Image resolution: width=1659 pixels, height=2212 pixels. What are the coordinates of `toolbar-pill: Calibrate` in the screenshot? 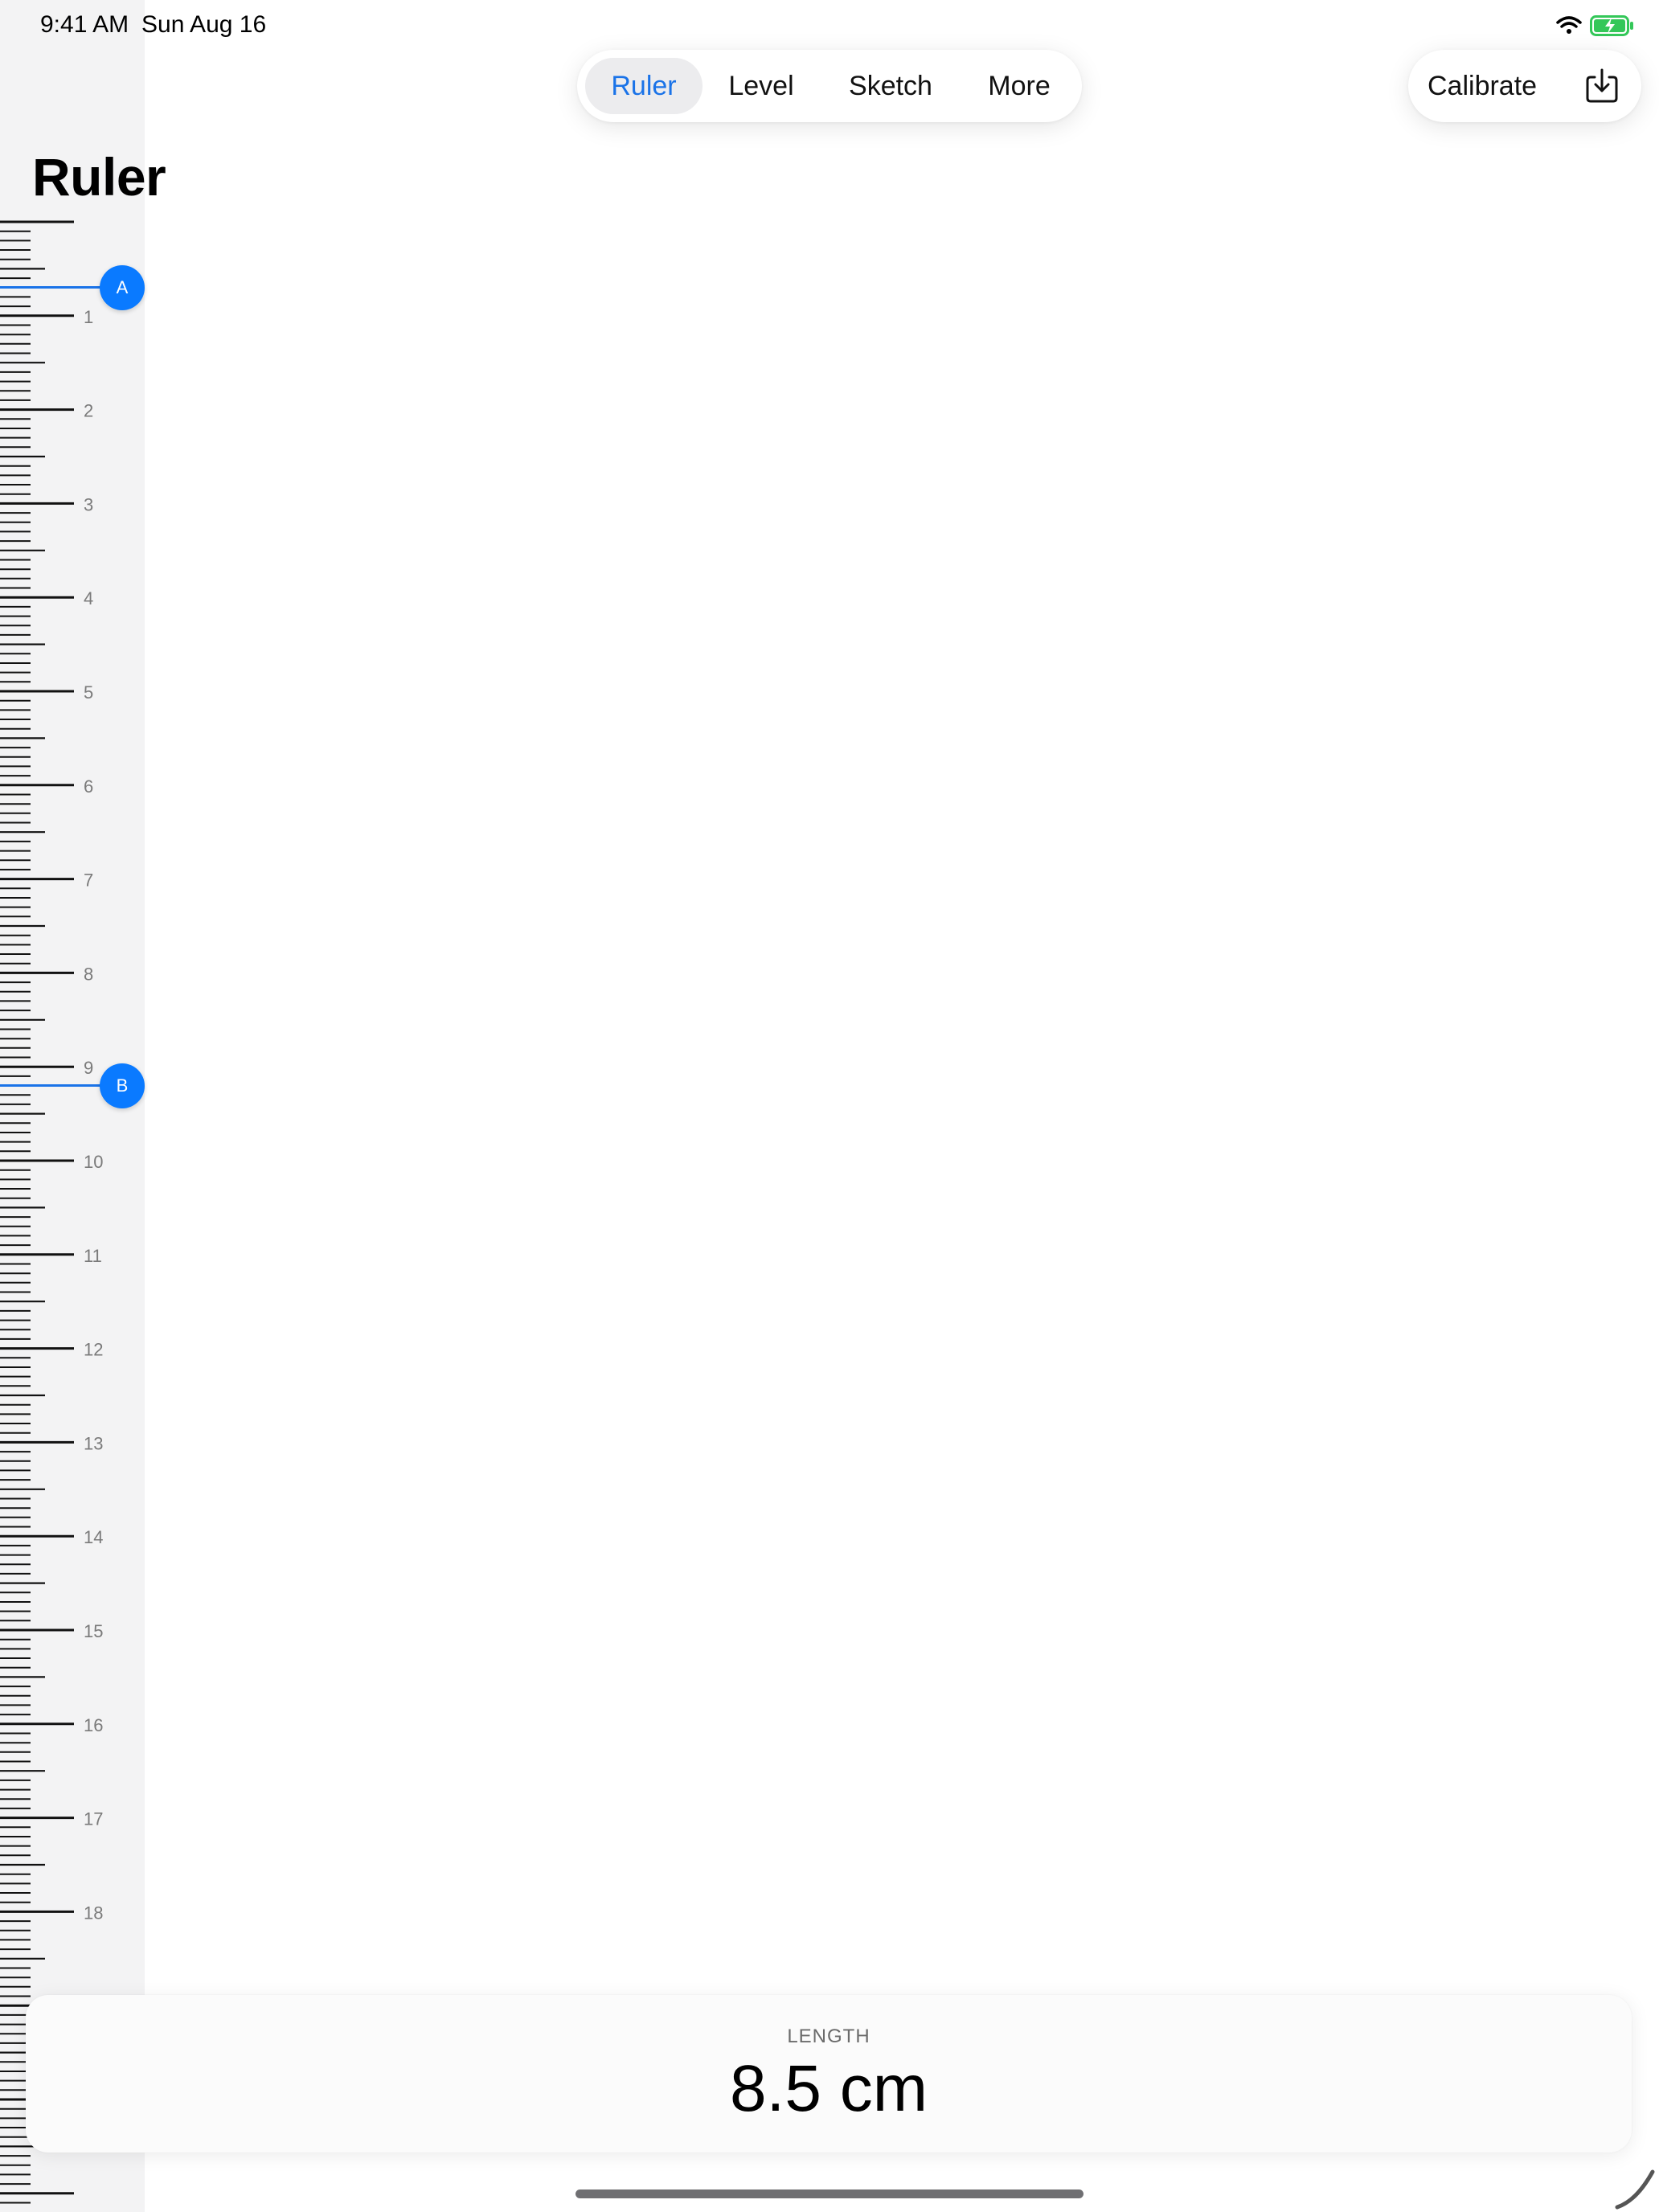 It's located at (1524, 86).